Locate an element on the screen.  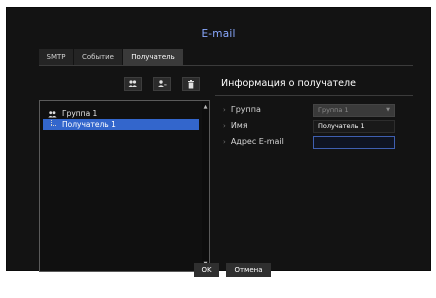
add-user-icon is located at coordinates (162, 83).